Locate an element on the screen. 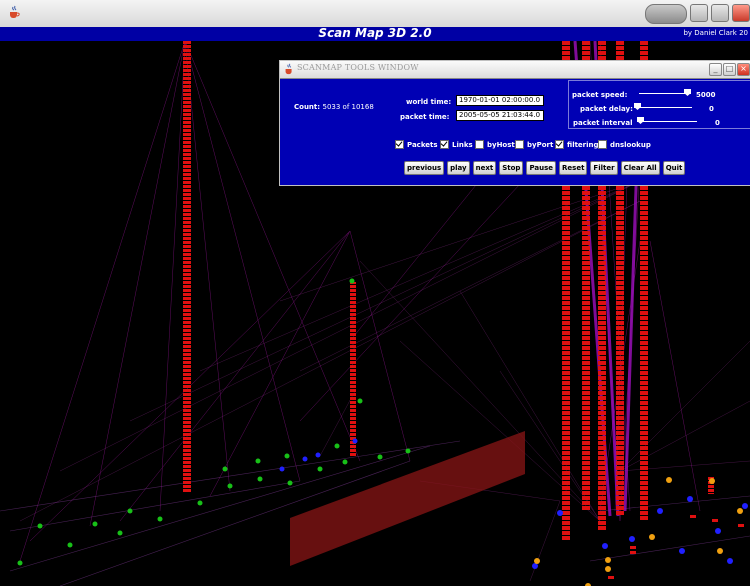 Image resolution: width=750 pixels, height=586 pixels. tools-titlebar: SCANMAP TOOLS WINDOW _ □ × is located at coordinates (515, 70).